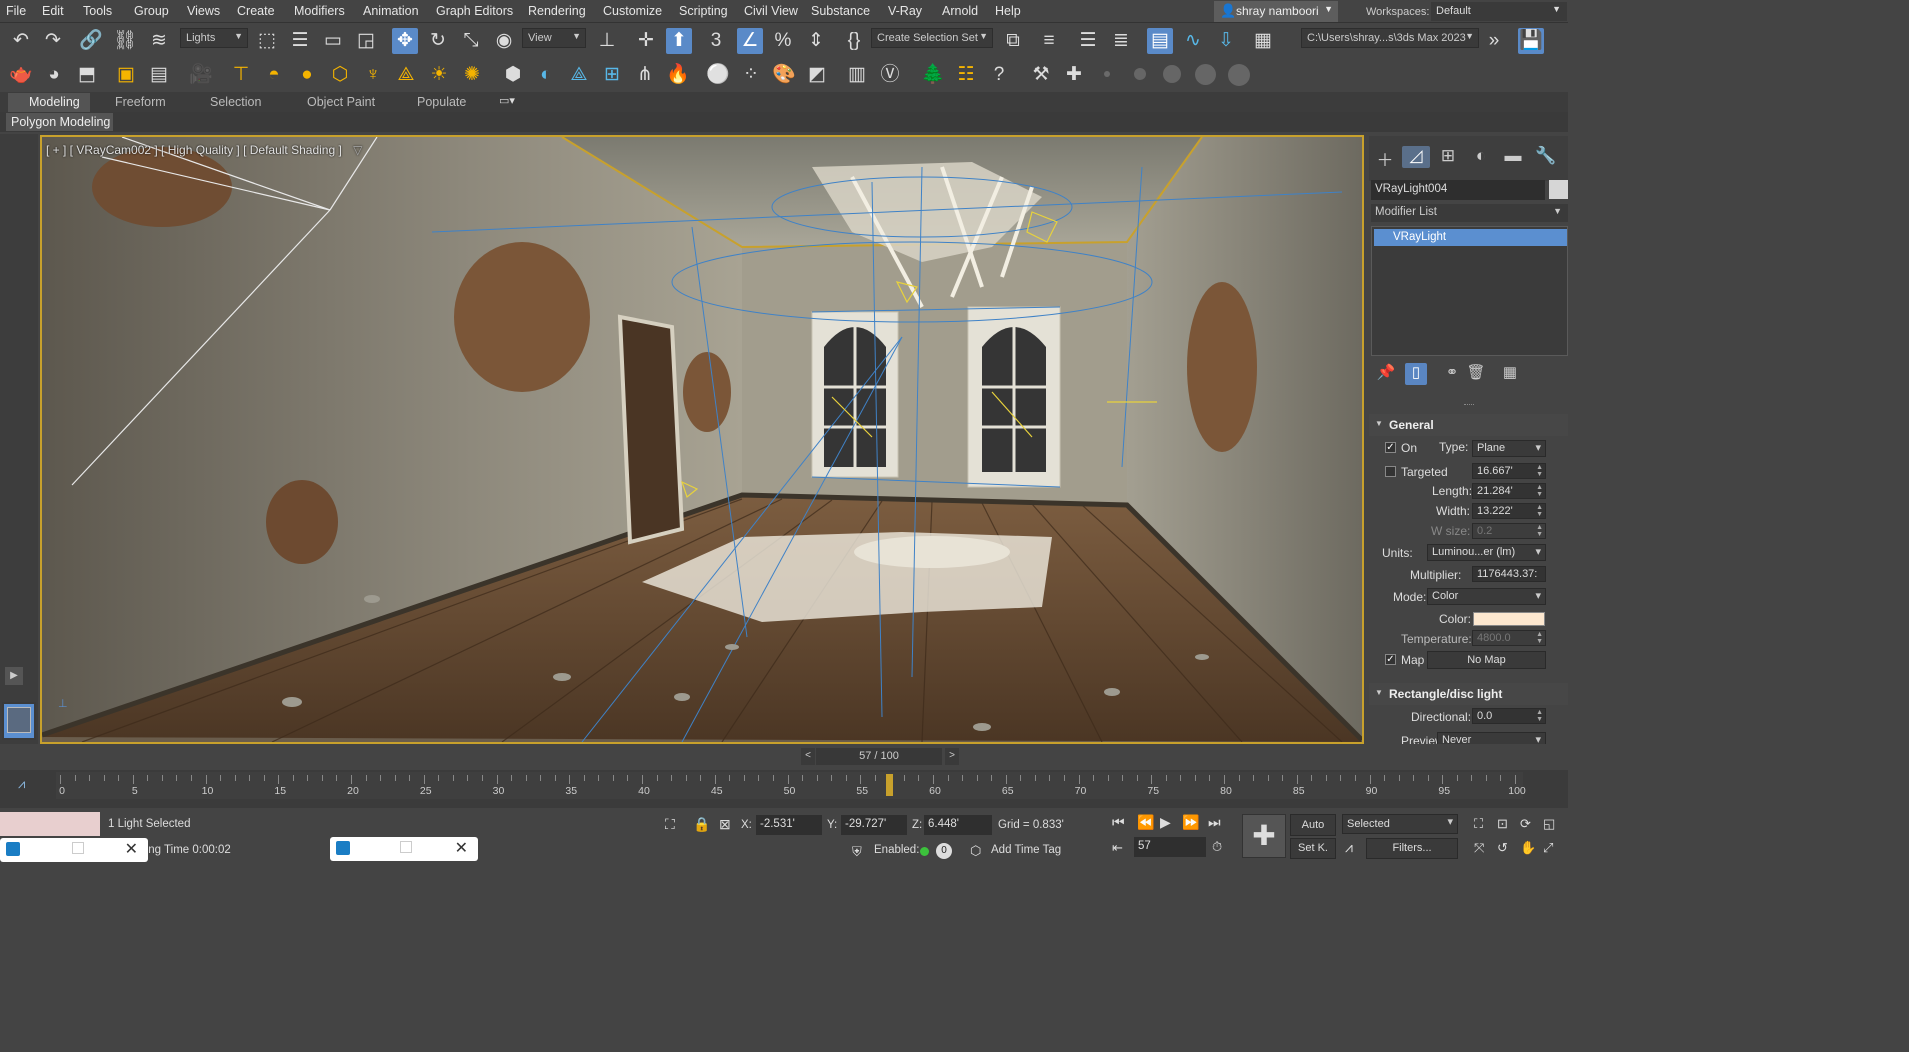 The height and width of the screenshot is (1052, 1909). Describe the element at coordinates (21, 784) in the screenshot. I see `curve-editor-mini-icon: ⩘` at that location.